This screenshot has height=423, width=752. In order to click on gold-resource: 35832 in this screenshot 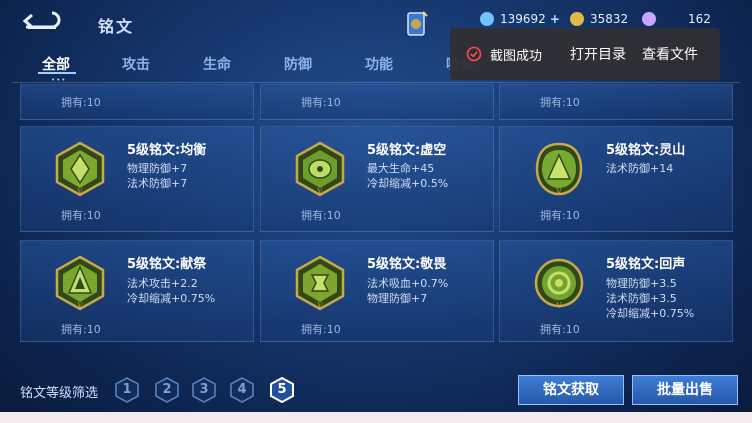, I will do `click(599, 19)`.